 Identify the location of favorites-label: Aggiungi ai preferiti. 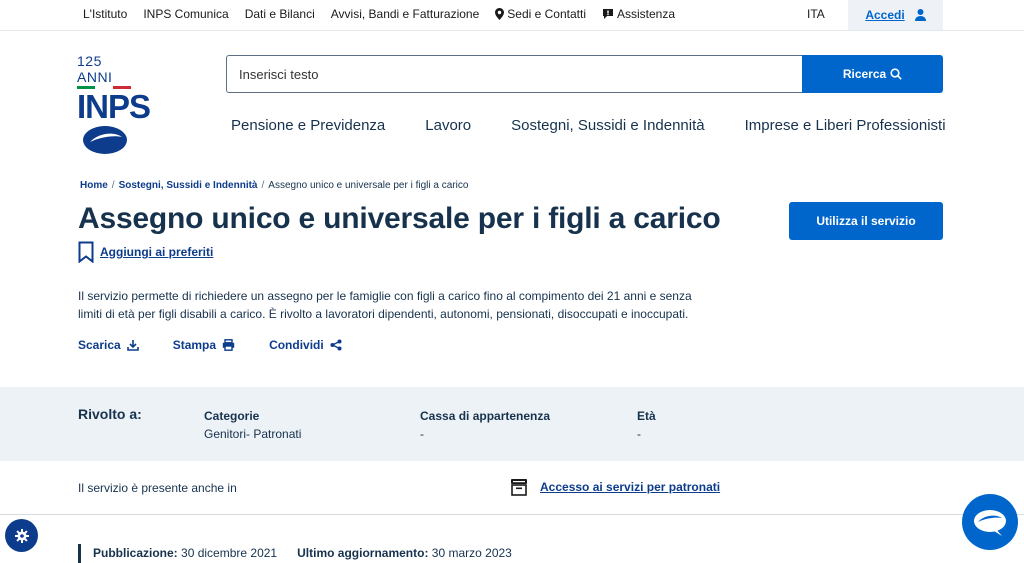
(157, 252).